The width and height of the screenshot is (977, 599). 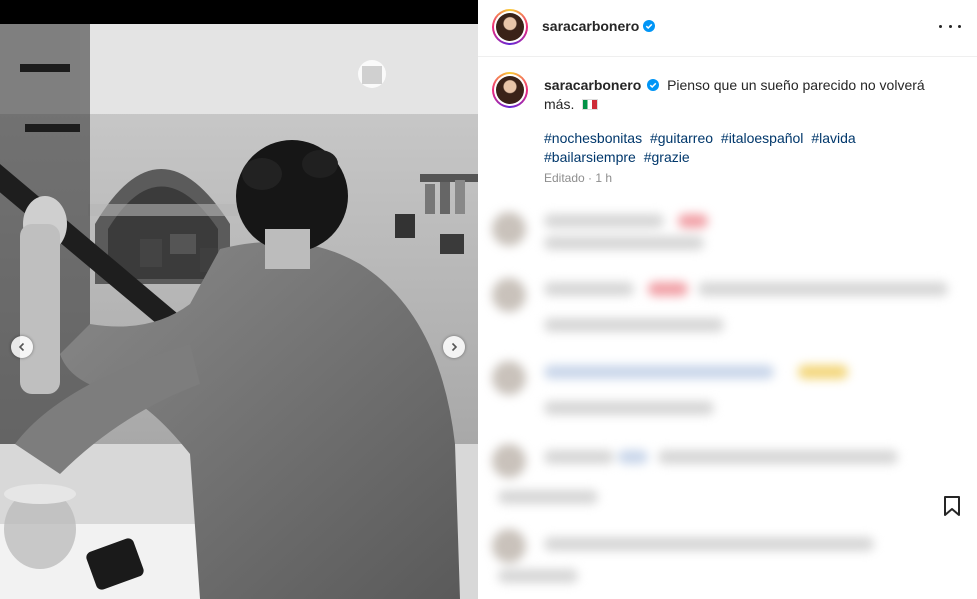 I want to click on hashtag-link: #italoespañol, so click(x=762, y=138).